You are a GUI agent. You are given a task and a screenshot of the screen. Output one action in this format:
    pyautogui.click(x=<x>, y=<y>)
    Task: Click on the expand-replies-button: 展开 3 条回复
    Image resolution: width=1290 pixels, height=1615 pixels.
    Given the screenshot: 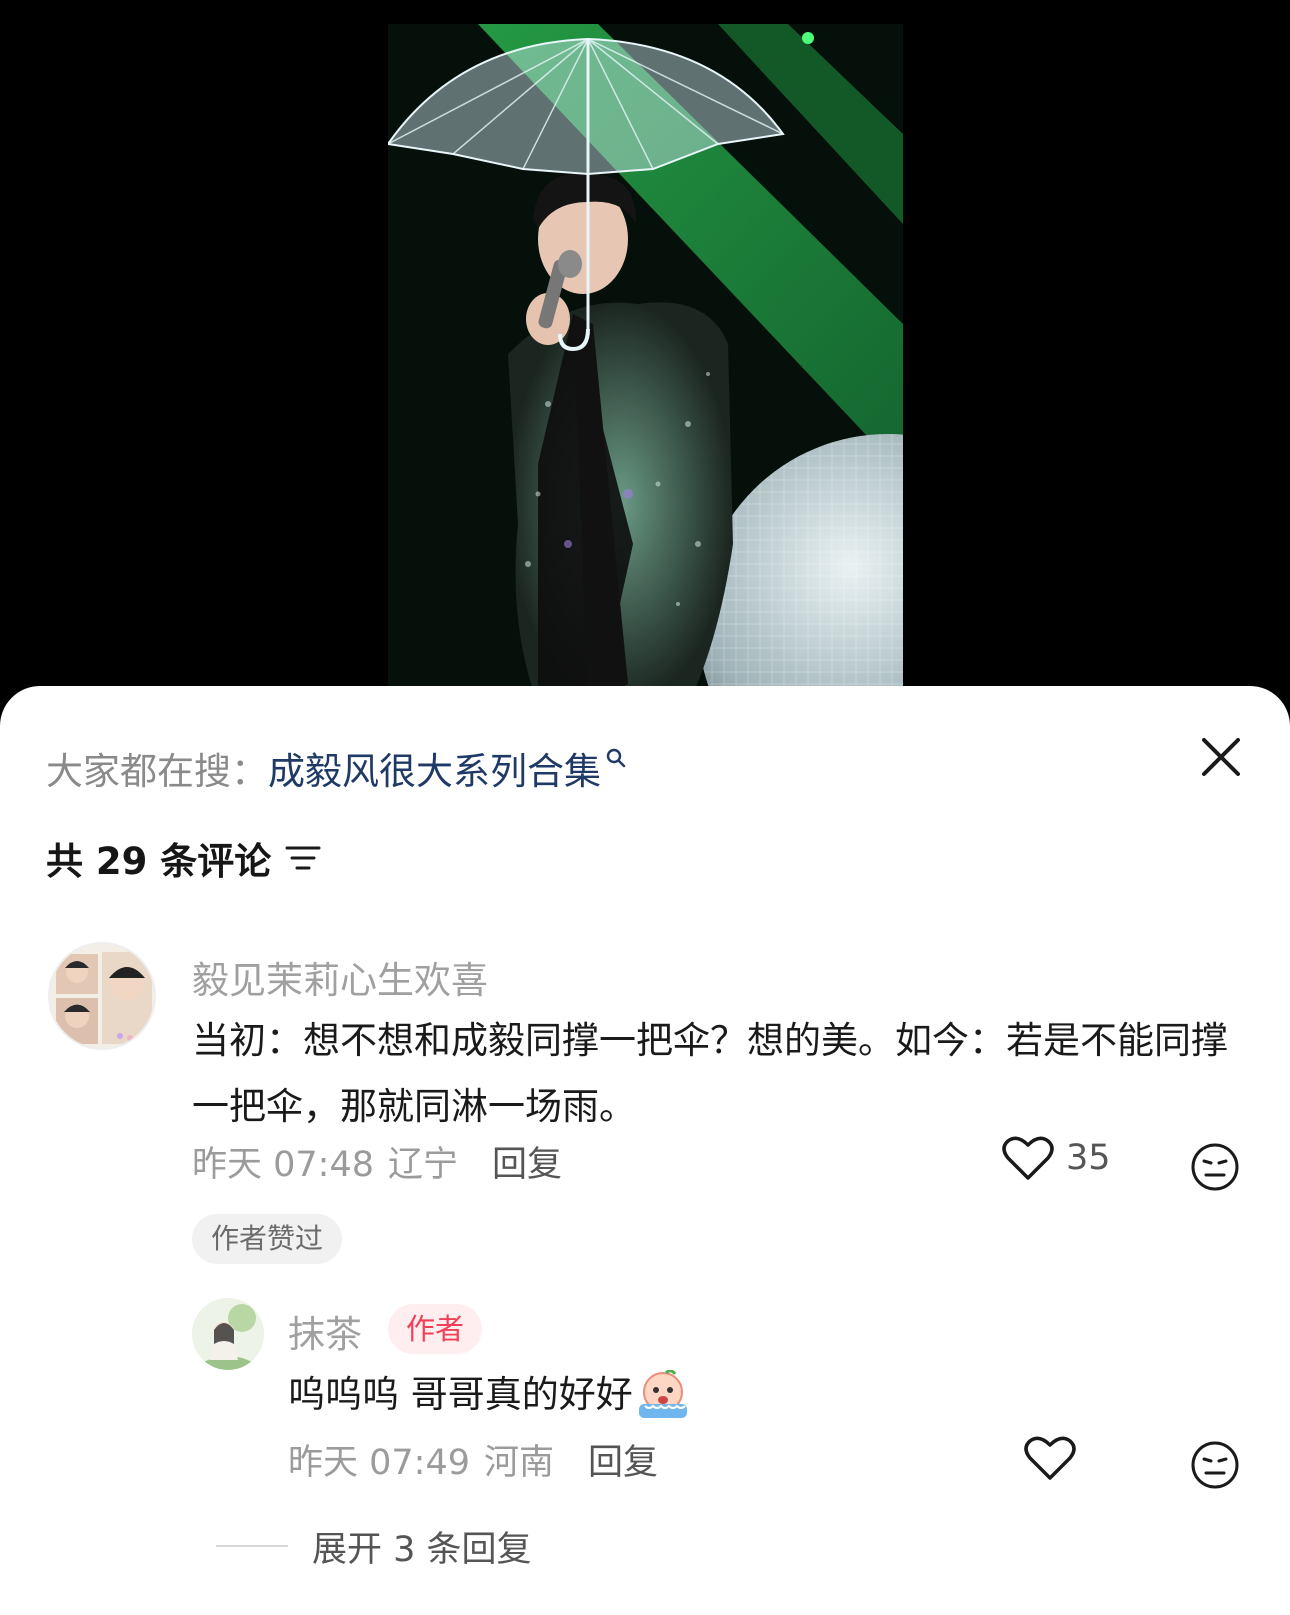 What is the action you would take?
    pyautogui.click(x=374, y=1546)
    